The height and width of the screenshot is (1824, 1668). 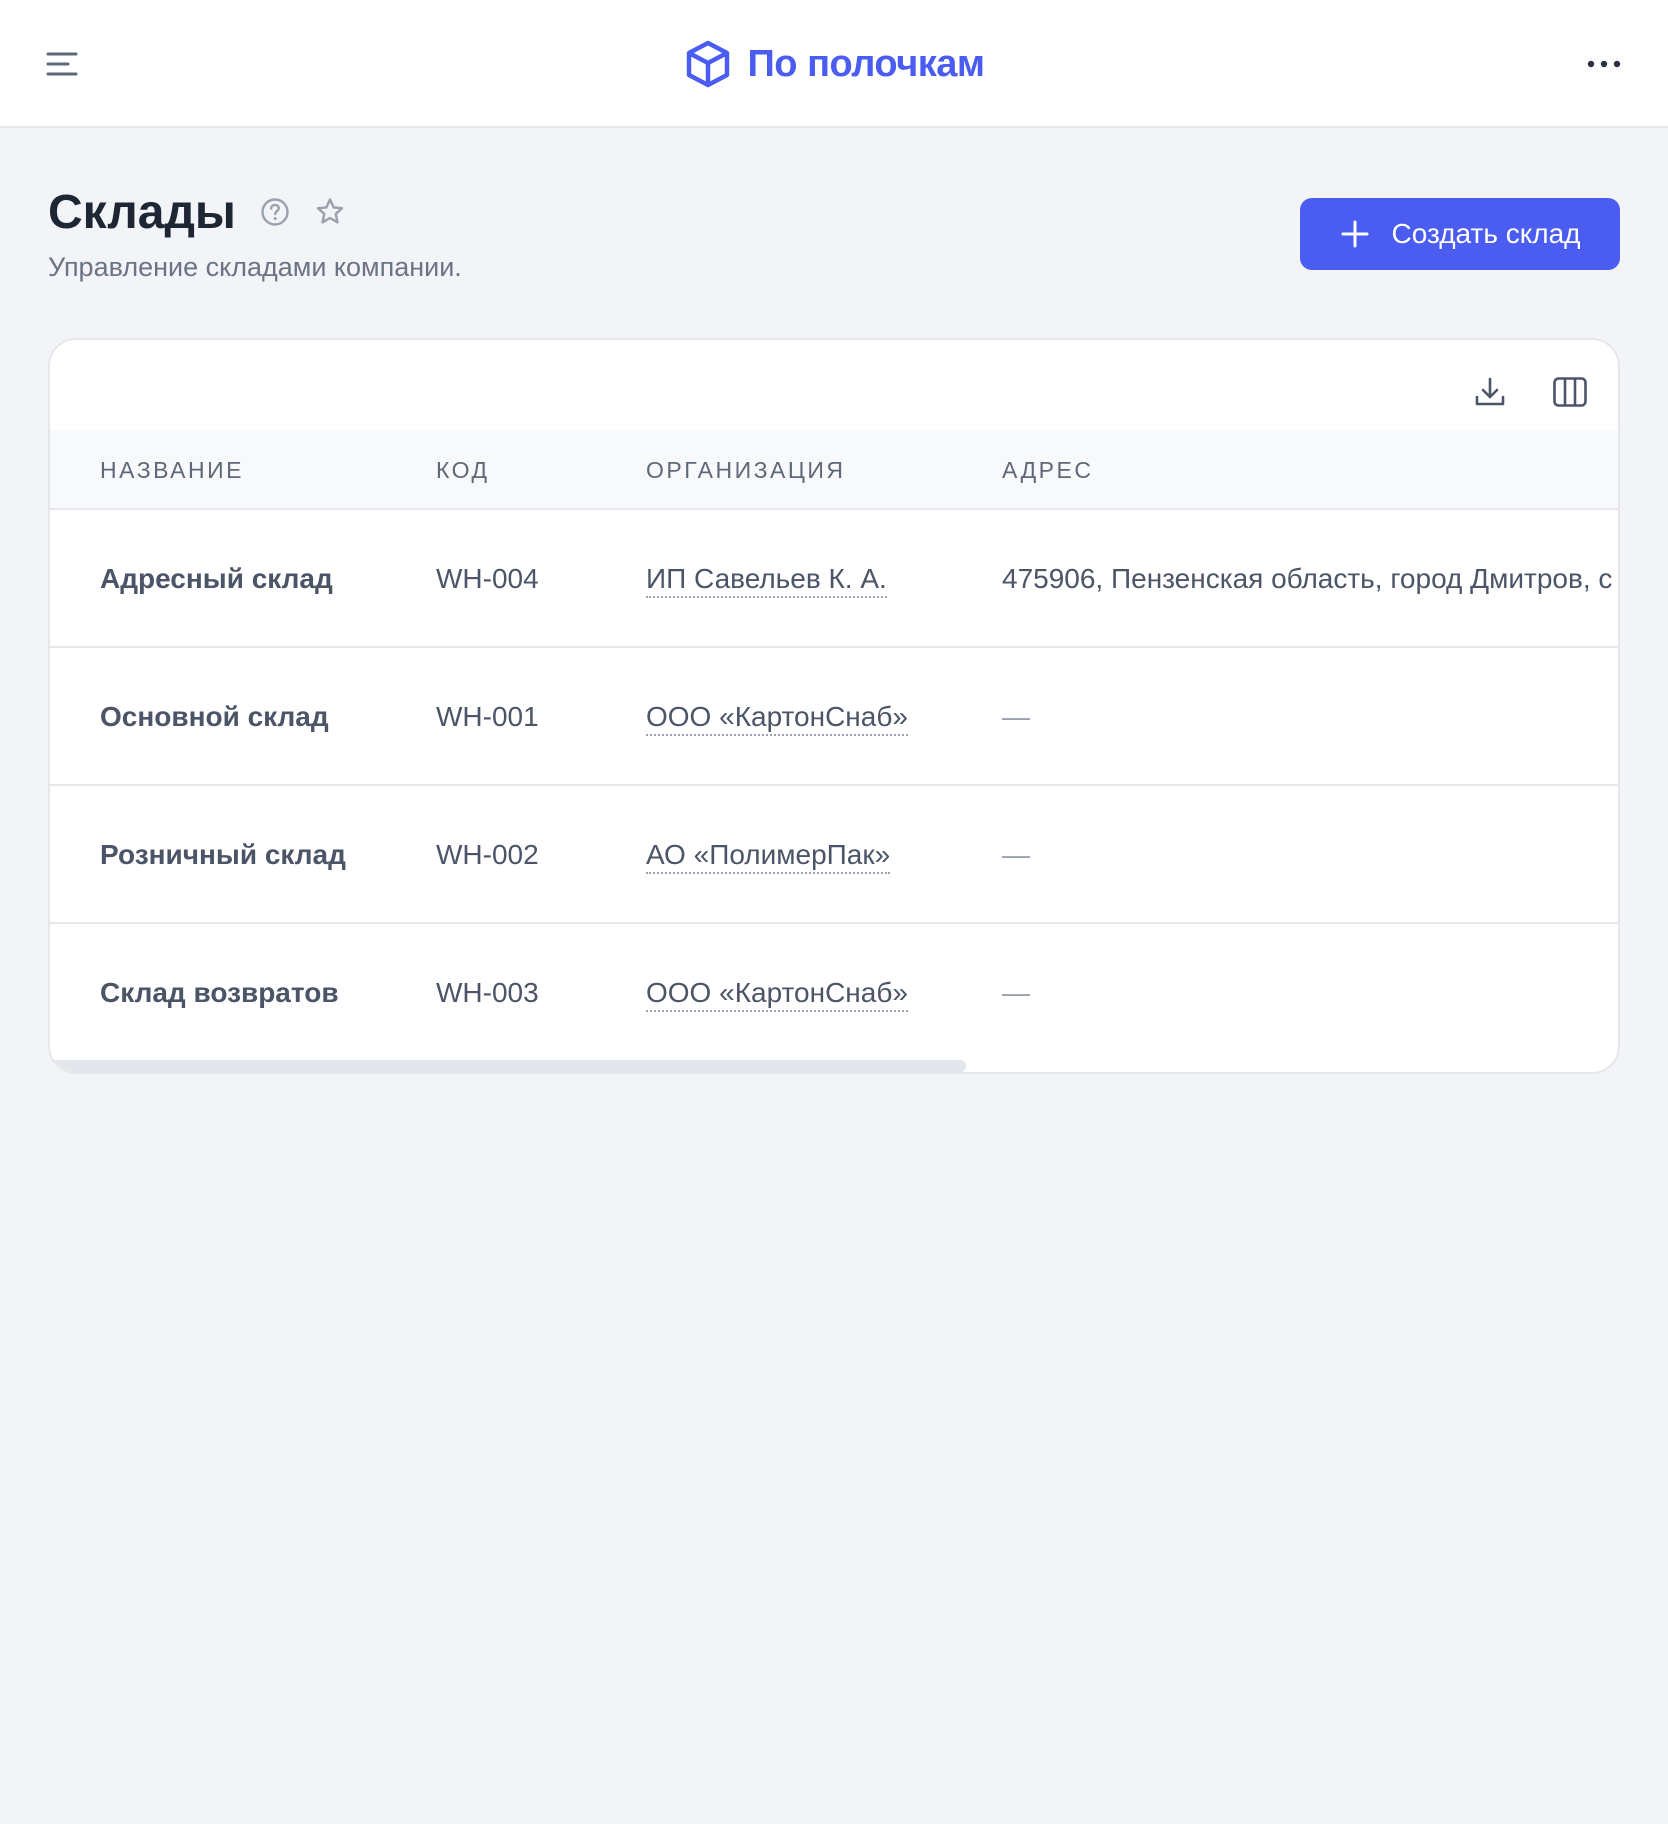 I want to click on cell-name: Адресный склад, so click(x=216, y=578).